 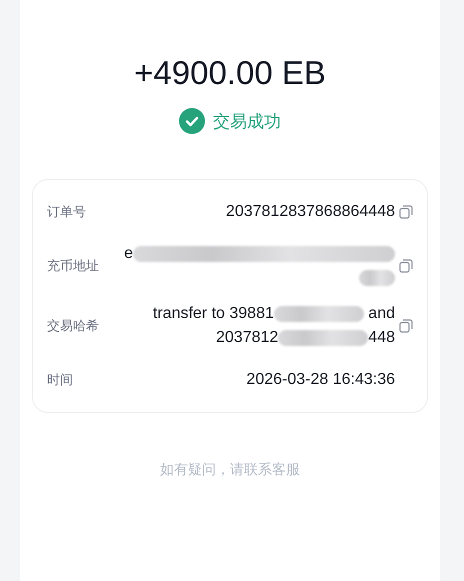 What do you see at coordinates (230, 73) in the screenshot?
I see `amount: +4900.00 EB` at bounding box center [230, 73].